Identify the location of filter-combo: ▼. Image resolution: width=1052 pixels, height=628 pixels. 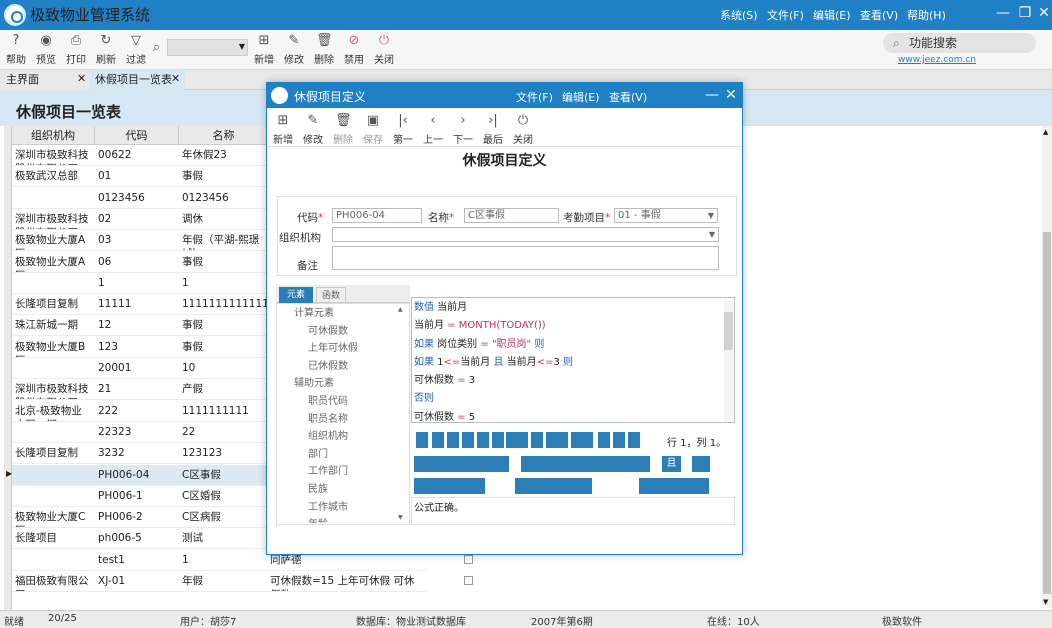
(207, 47).